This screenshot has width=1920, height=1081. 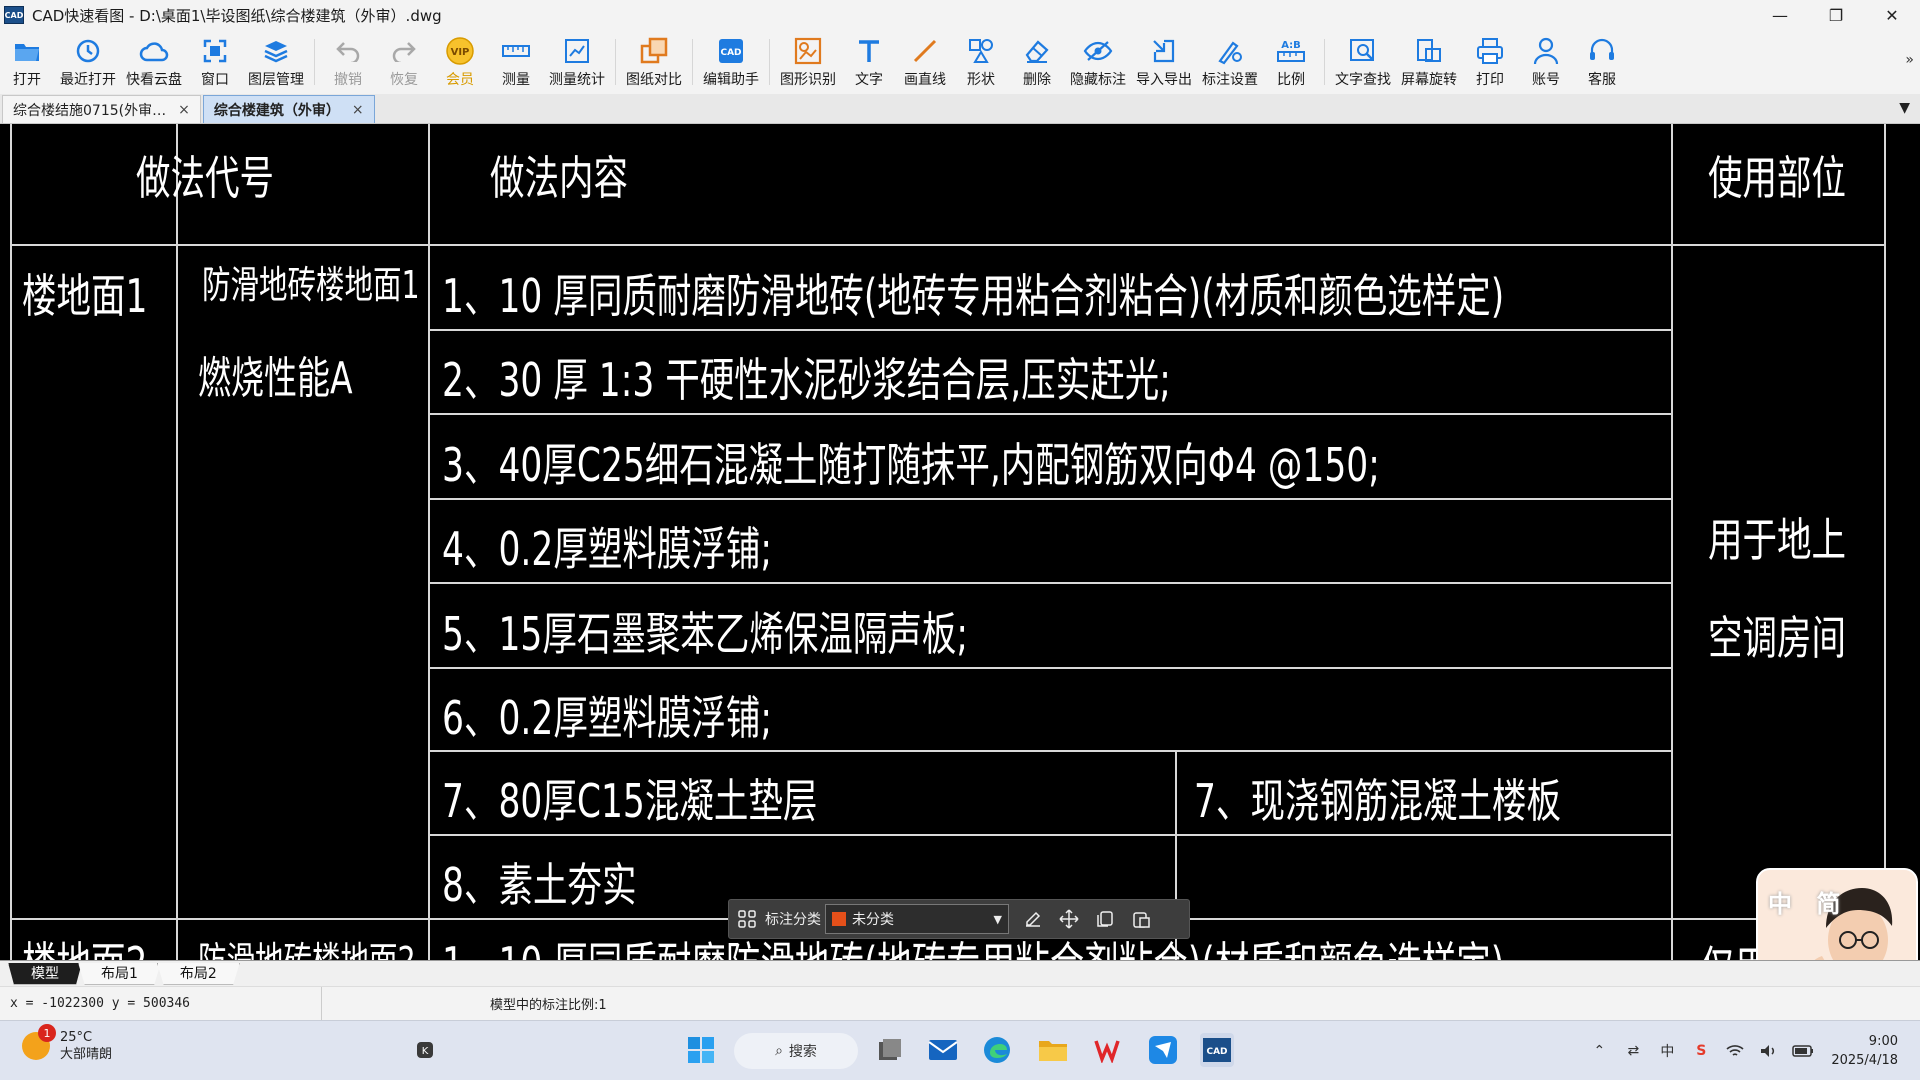 I want to click on sogou-input-icon: S, so click(x=1701, y=1051).